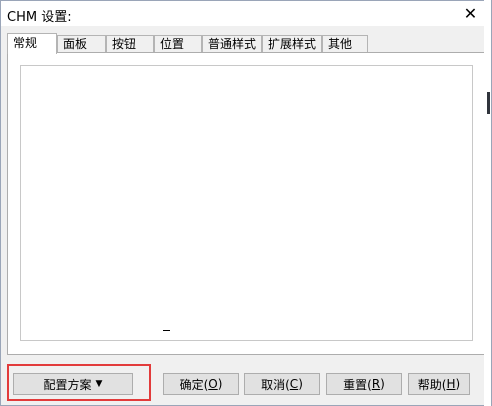  I want to click on tab-label: 扩展样式, so click(292, 44).